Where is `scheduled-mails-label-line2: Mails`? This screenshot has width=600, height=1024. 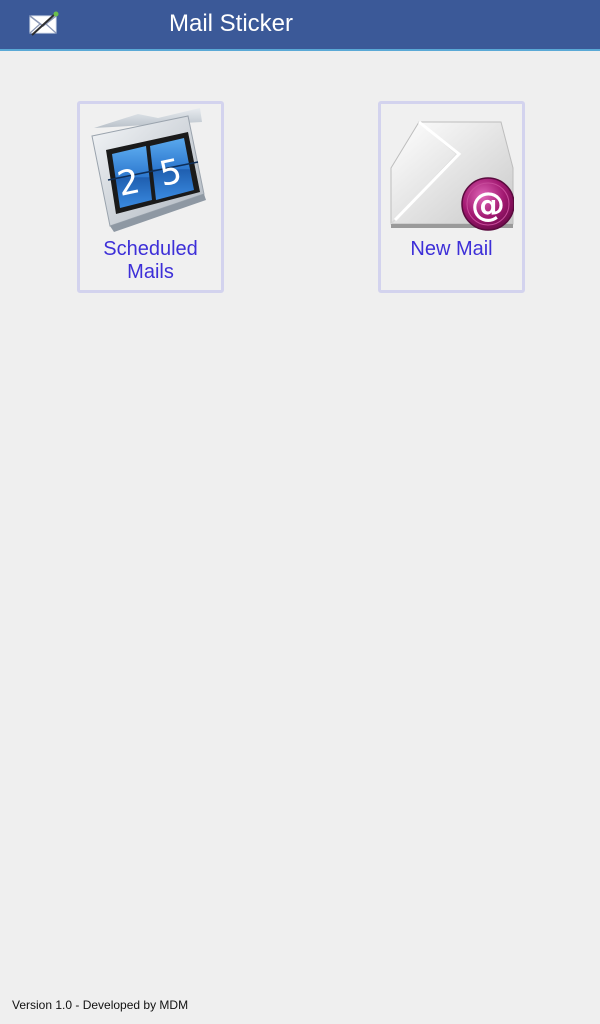 scheduled-mails-label-line2: Mails is located at coordinates (150, 272).